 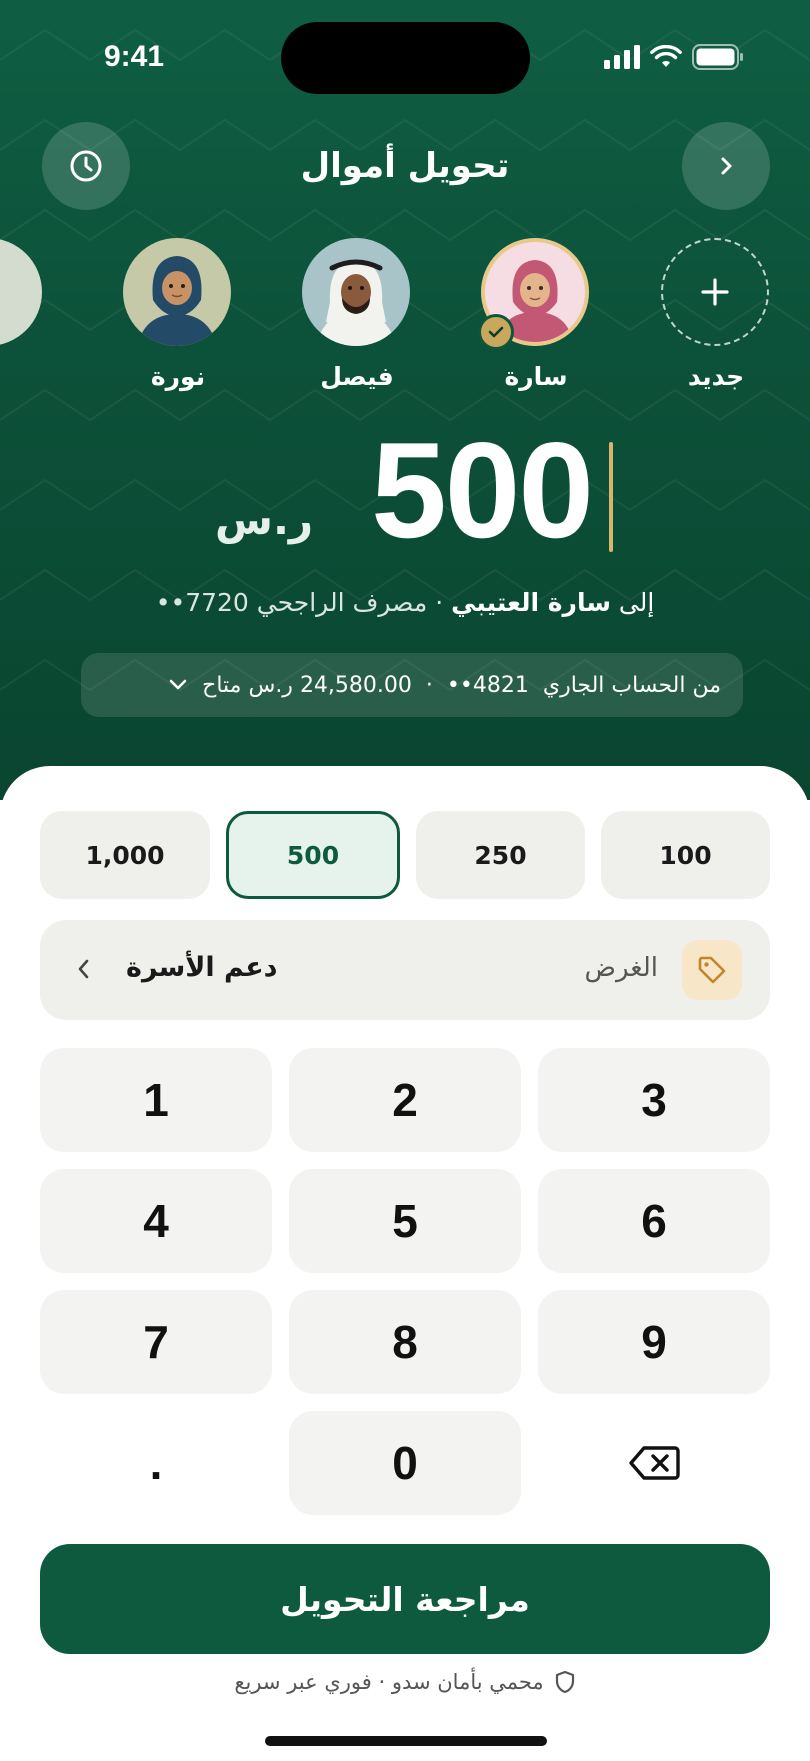 I want to click on avatar-noura-image, so click(x=177, y=301).